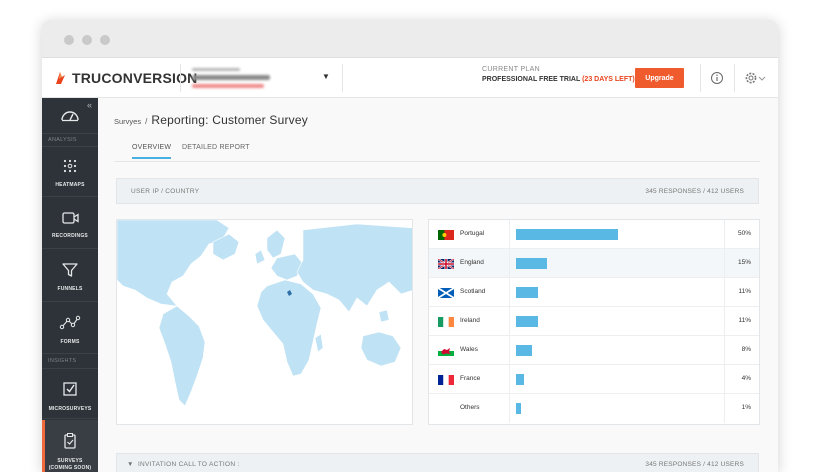 This screenshot has height=472, width=820. What do you see at coordinates (135, 78) in the screenshot?
I see `logo-text: TRUCONVERSION` at bounding box center [135, 78].